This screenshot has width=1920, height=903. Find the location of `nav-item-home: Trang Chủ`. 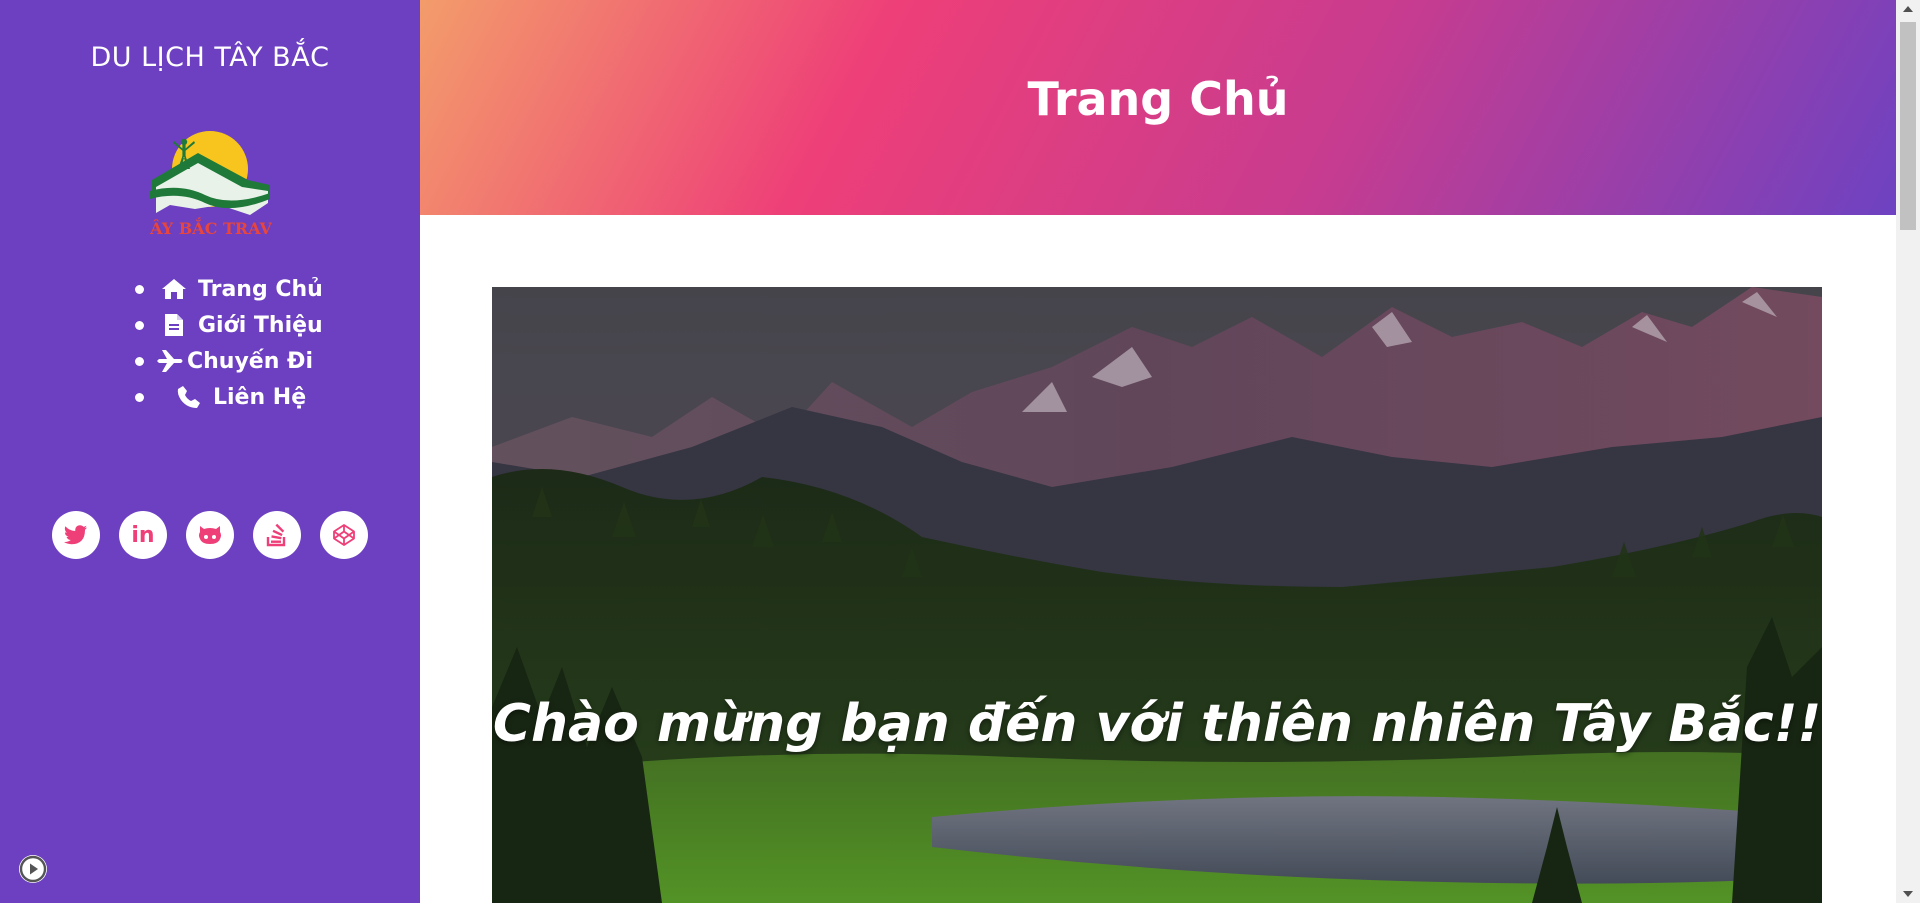

nav-item-home: Trang Chủ is located at coordinates (229, 289).